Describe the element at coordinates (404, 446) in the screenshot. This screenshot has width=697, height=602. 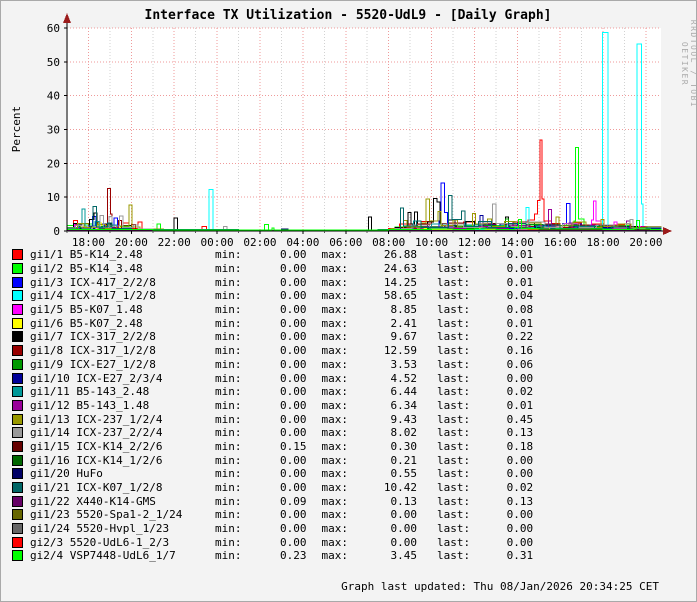
I see `legend-max-value: 0.30` at that location.